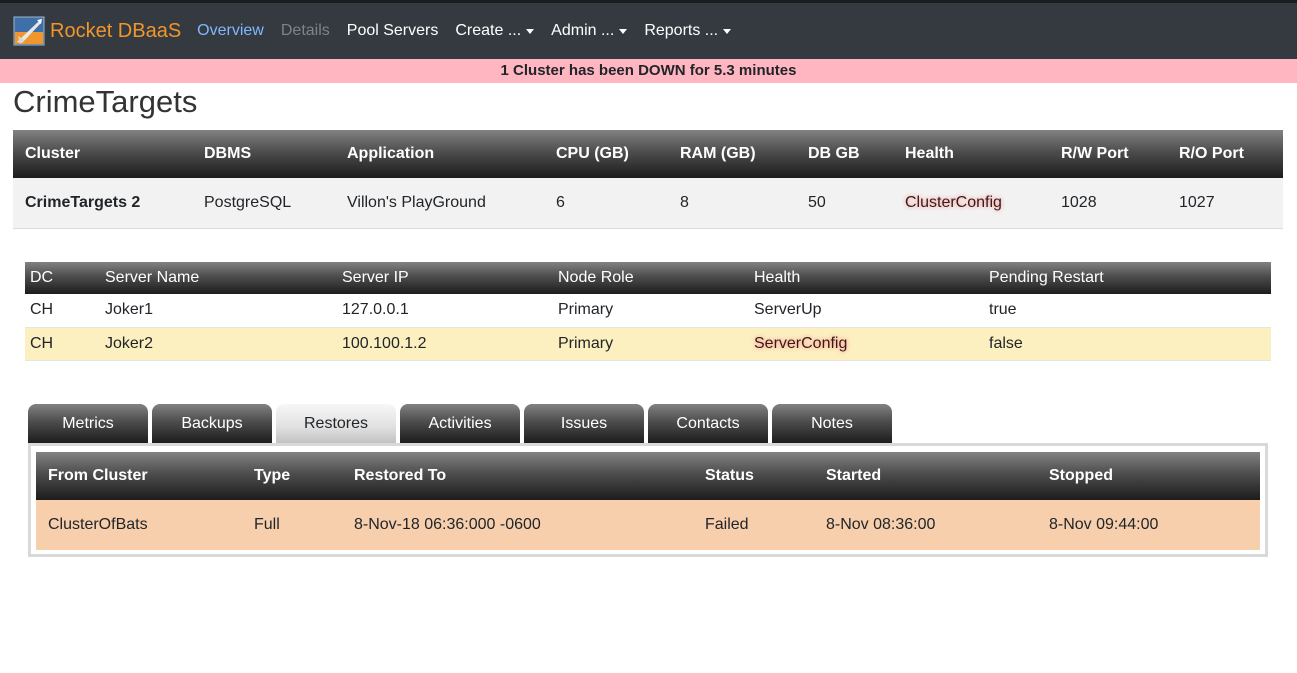  What do you see at coordinates (1211, 153) in the screenshot?
I see `col-ro-port: R/O Port` at bounding box center [1211, 153].